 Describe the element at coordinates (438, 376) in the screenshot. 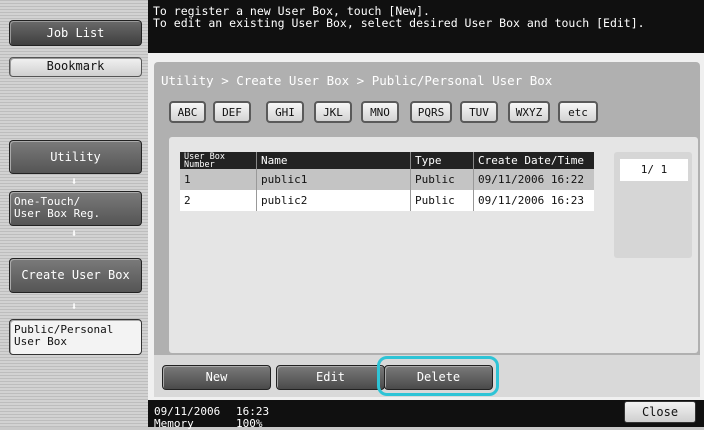

I see `delete-highlight` at that location.